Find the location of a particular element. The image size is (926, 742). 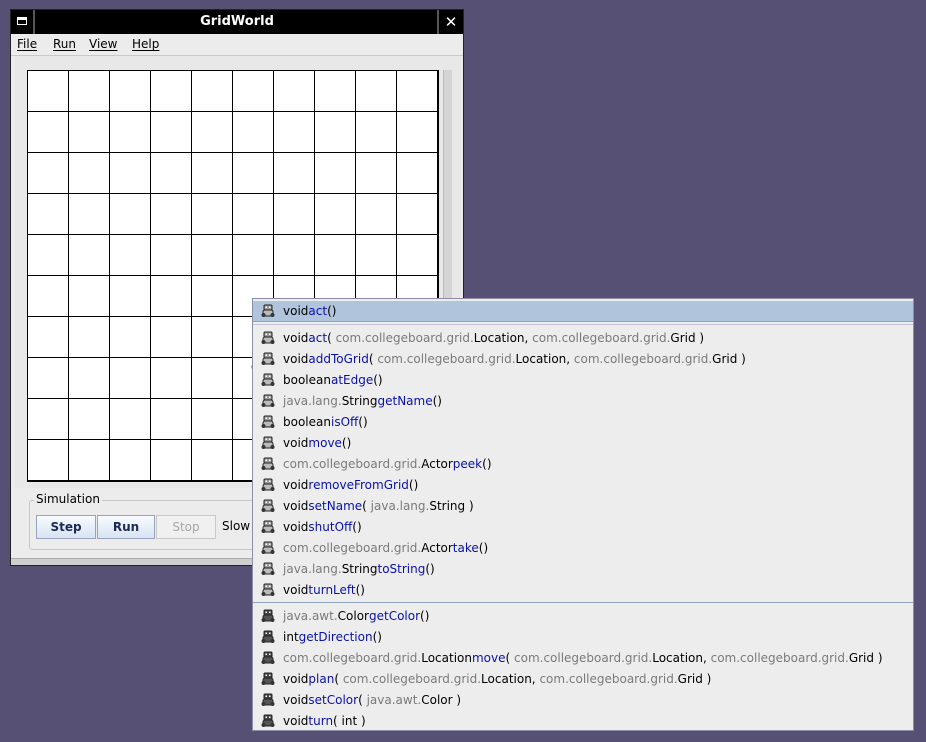

method-item-getColor: java.awt.Color getColor() is located at coordinates (583, 615).